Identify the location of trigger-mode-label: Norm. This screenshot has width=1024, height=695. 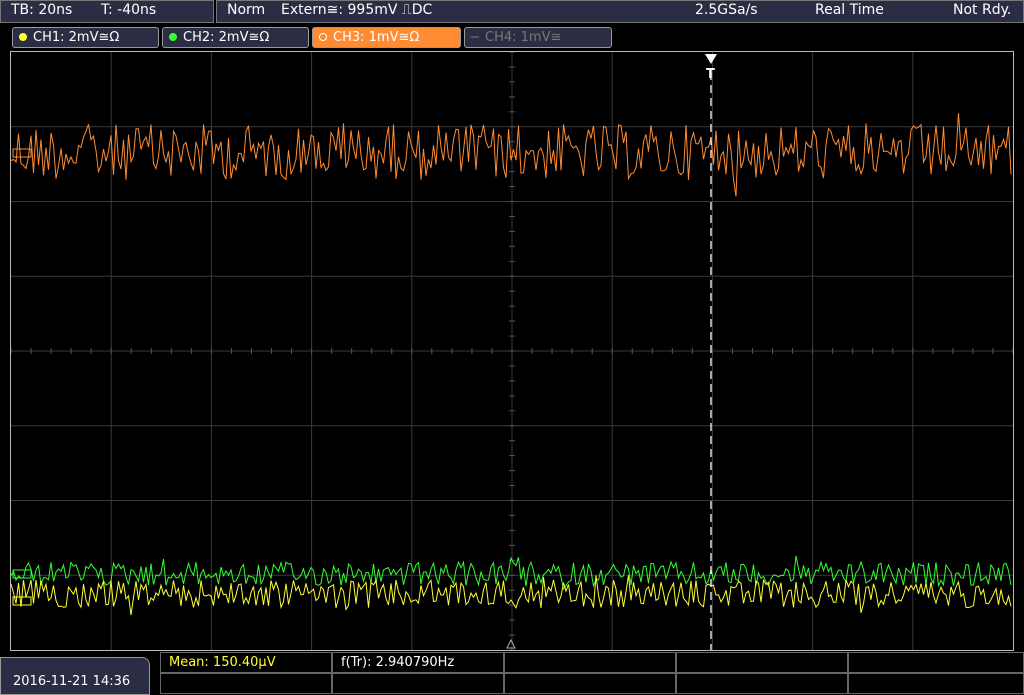
(246, 10).